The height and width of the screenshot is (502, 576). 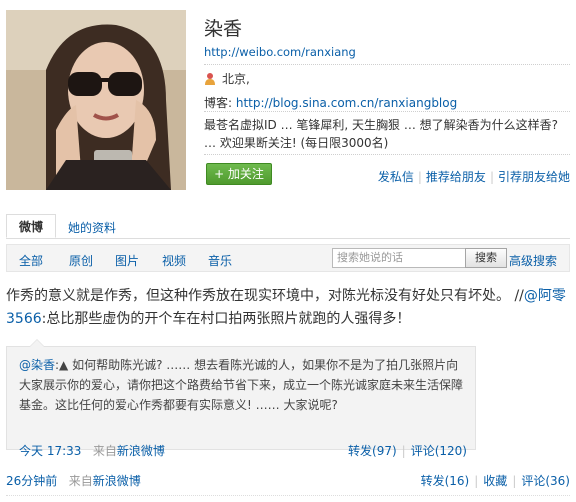 What do you see at coordinates (439, 451) in the screenshot?
I see `quote-comment-link: 评论(120)` at bounding box center [439, 451].